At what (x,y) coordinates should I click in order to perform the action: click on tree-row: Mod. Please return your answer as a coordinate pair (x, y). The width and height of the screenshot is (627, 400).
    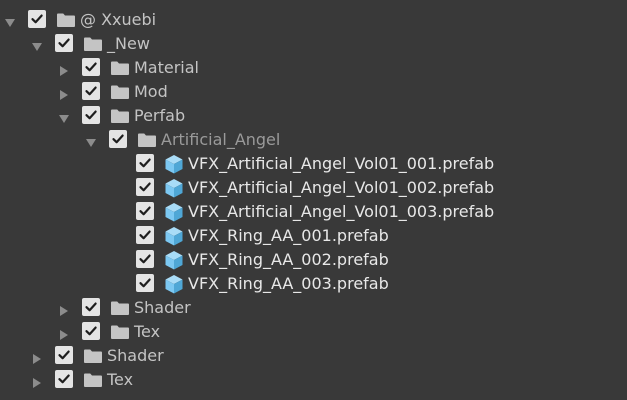
    Looking at the image, I should click on (313, 92).